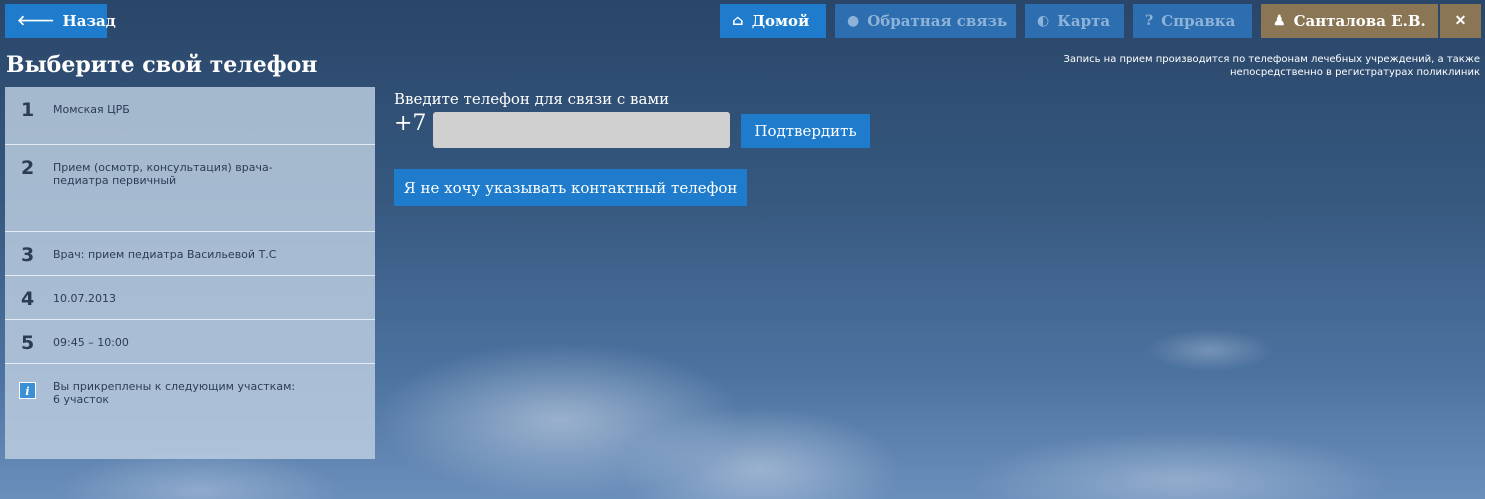 This screenshot has height=499, width=1485. What do you see at coordinates (91, 109) in the screenshot?
I see `step-text: Момская ЦРБ` at bounding box center [91, 109].